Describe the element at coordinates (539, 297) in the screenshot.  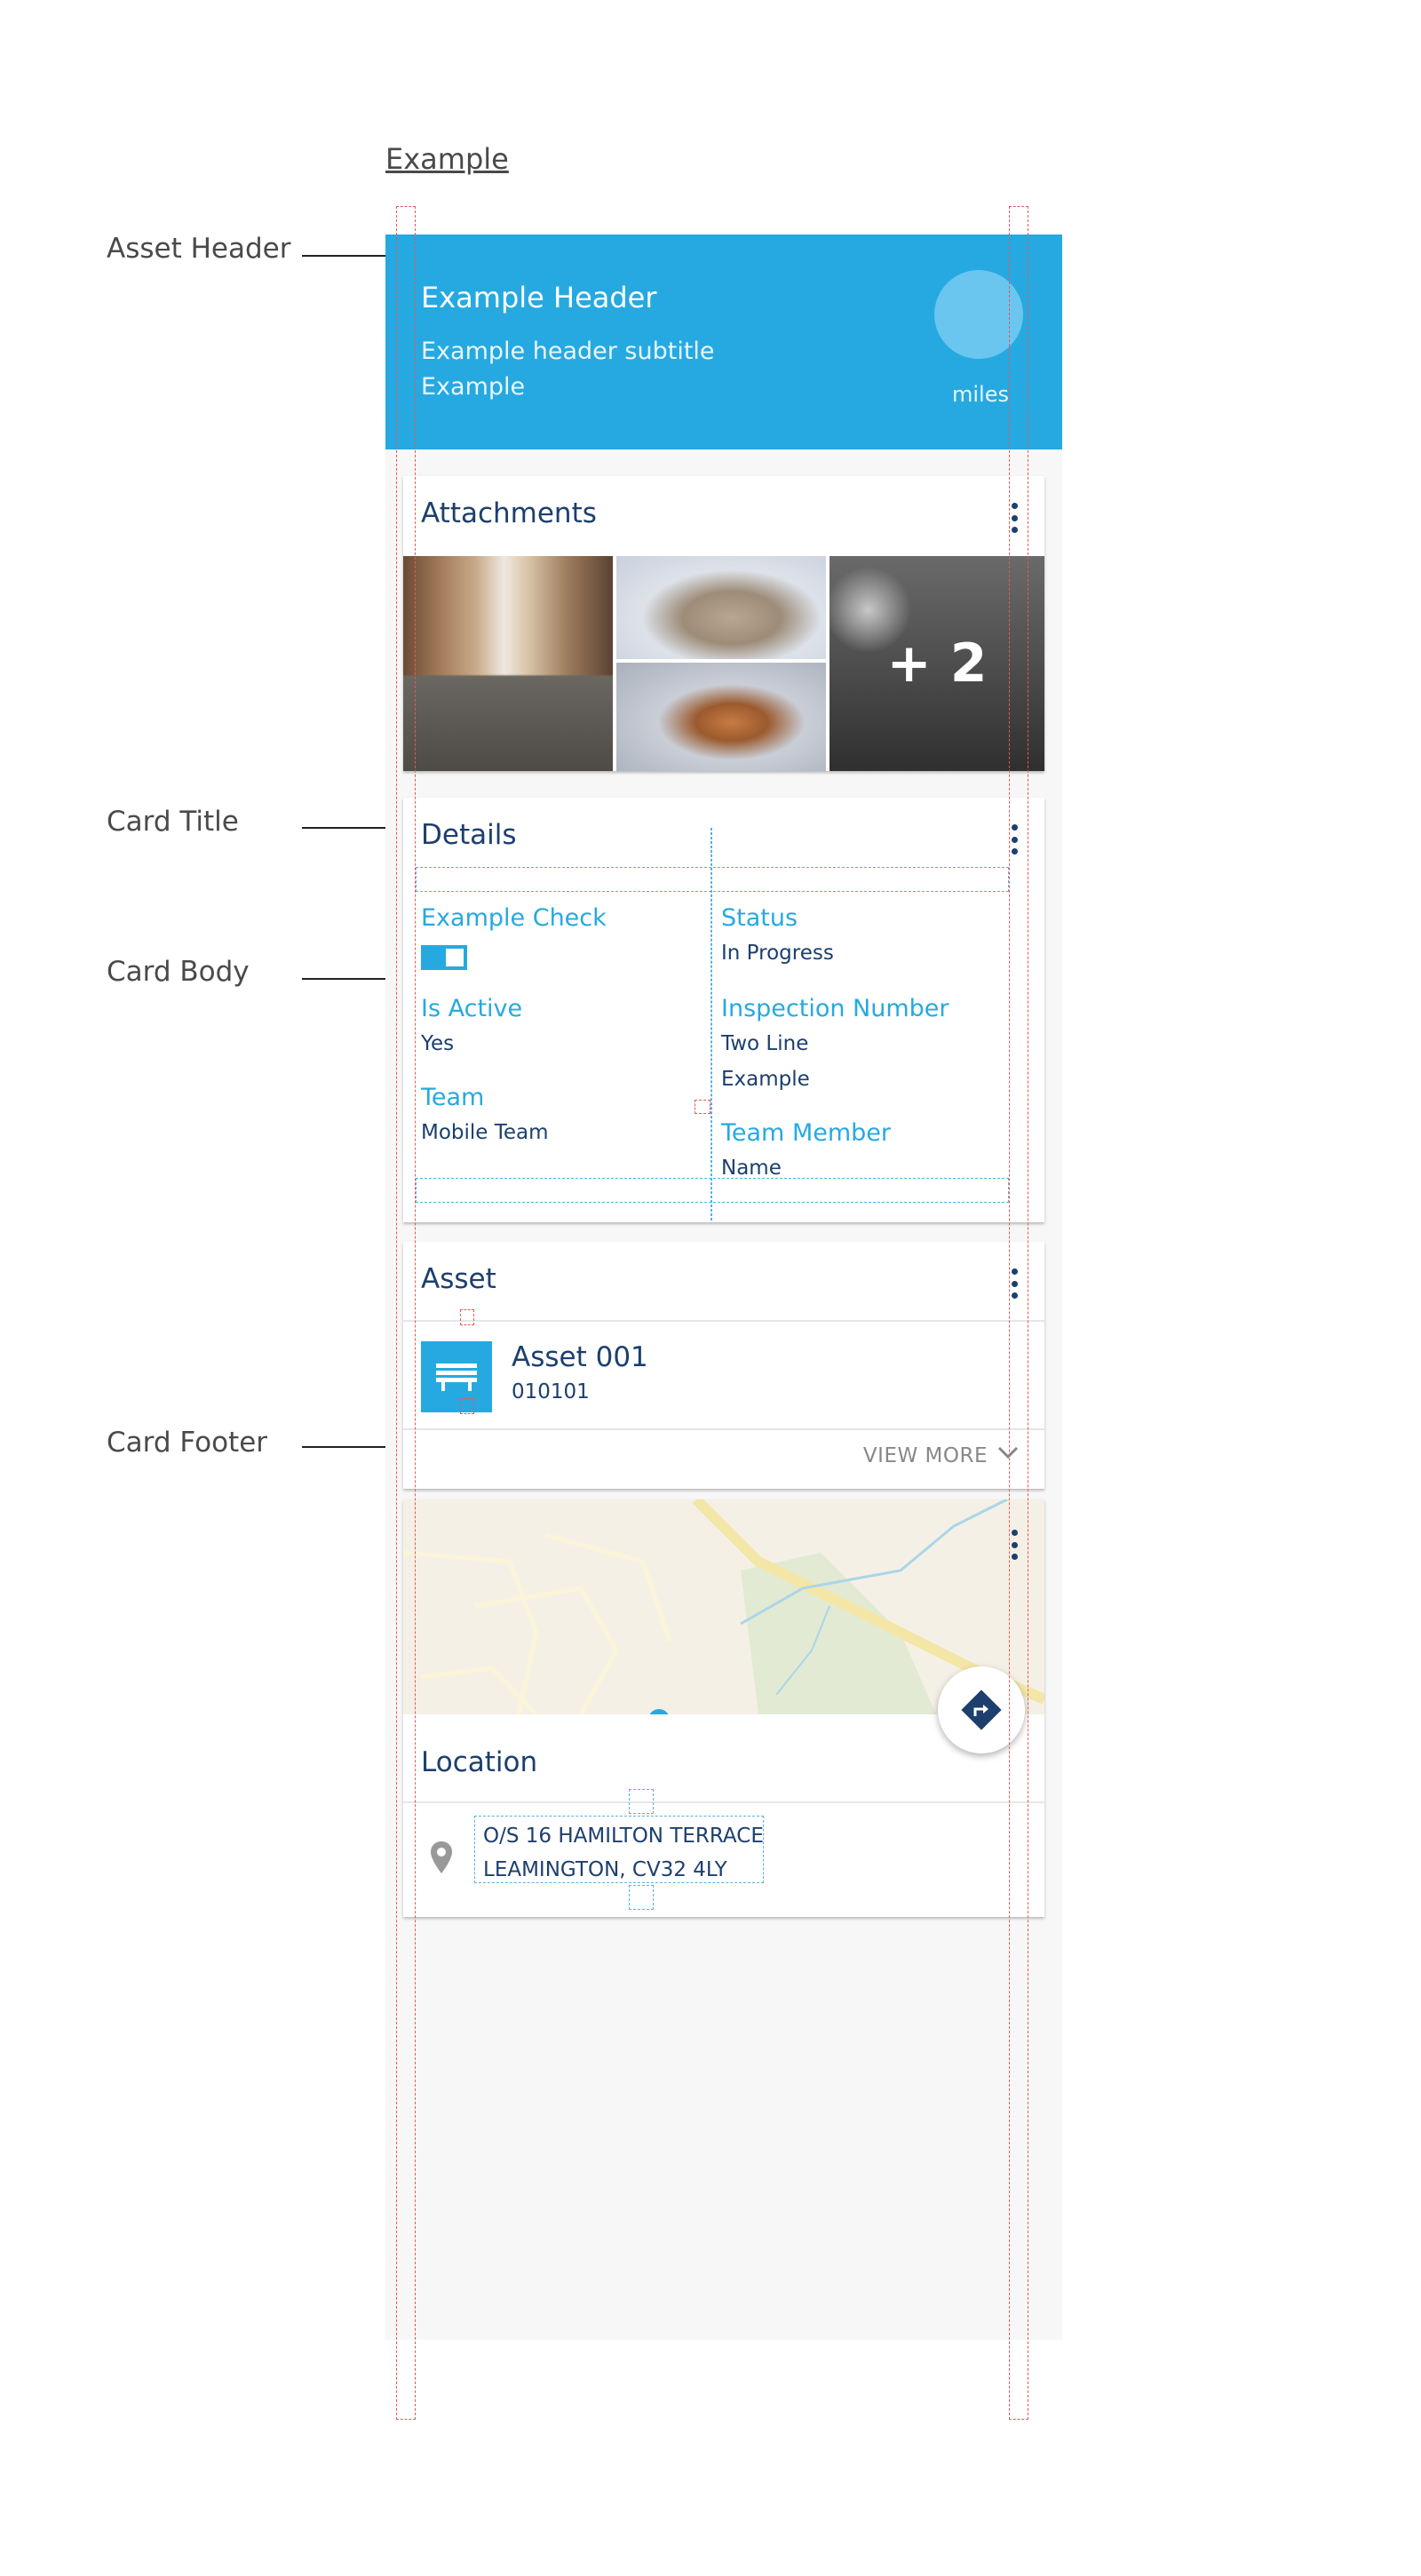
I see `header-title: Example Header` at that location.